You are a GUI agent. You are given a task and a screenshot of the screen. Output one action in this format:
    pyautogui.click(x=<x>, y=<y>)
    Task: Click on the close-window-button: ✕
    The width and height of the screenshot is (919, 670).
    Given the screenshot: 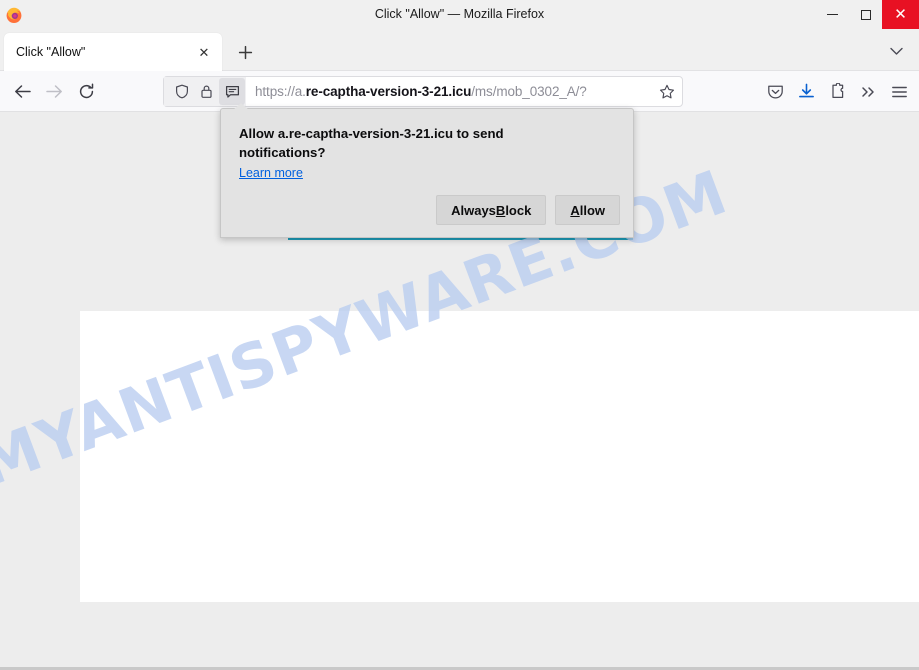 What is the action you would take?
    pyautogui.click(x=900, y=14)
    